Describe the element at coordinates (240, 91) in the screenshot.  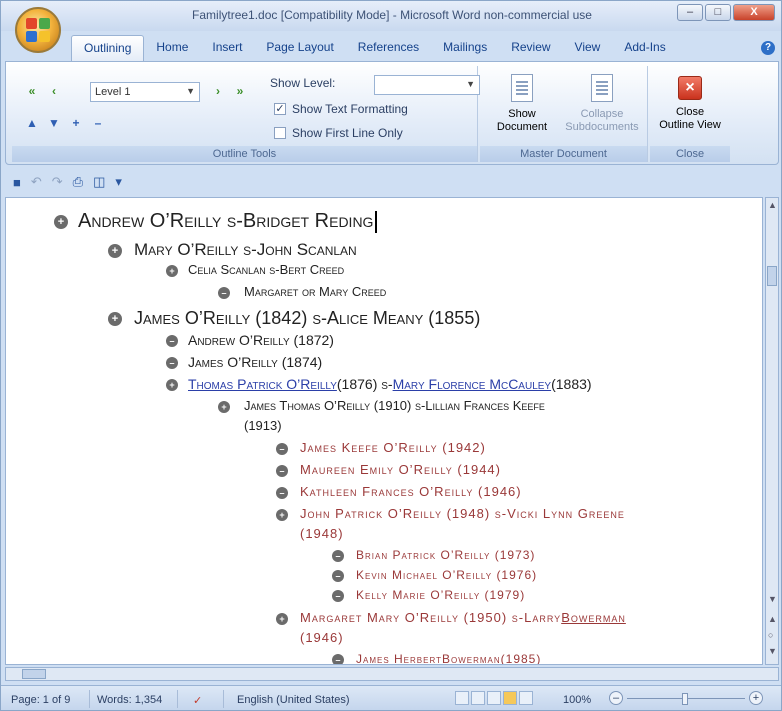
I see `demote-to-body-text-icon: »` at that location.